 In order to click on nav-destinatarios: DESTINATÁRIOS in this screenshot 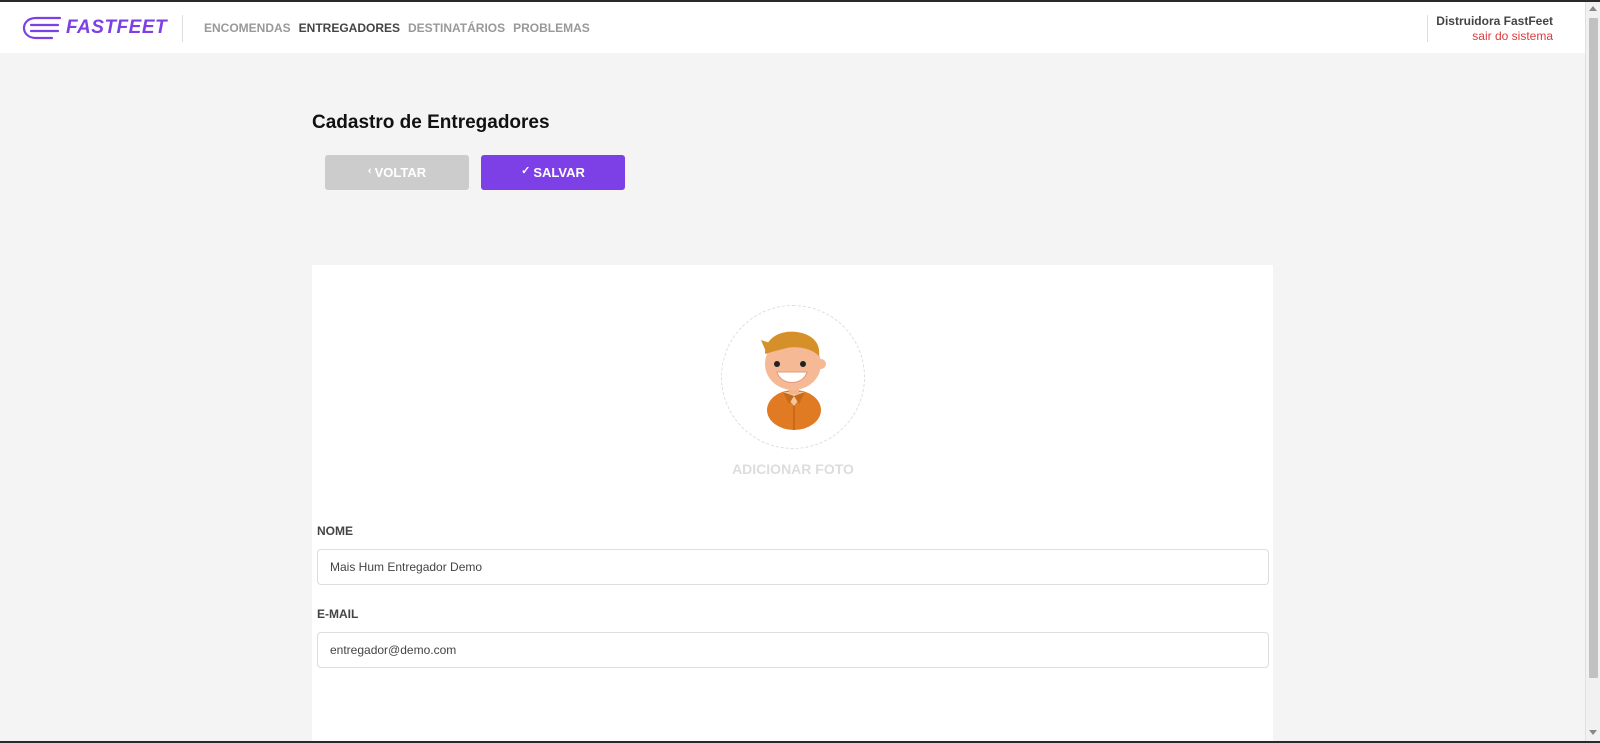, I will do `click(456, 28)`.